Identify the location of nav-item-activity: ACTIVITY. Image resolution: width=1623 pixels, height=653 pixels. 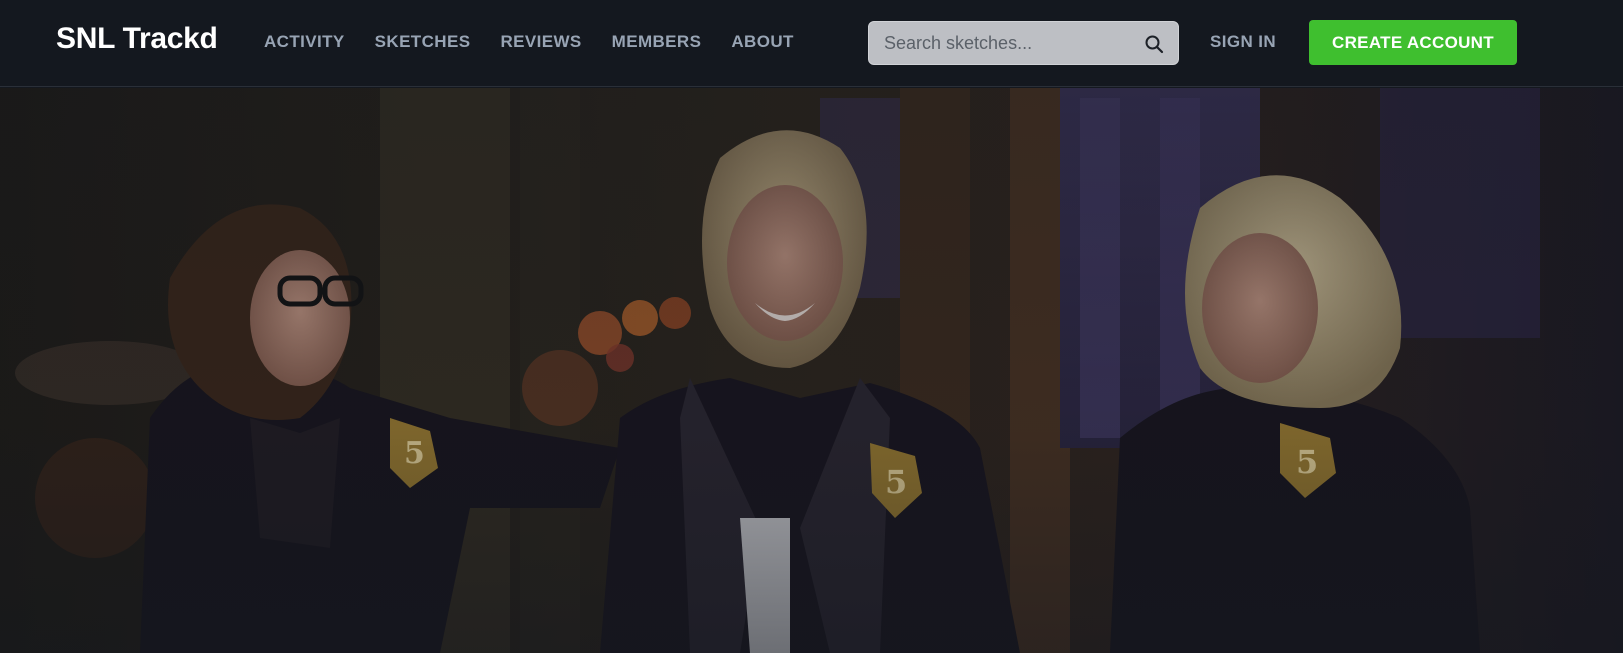
(304, 42).